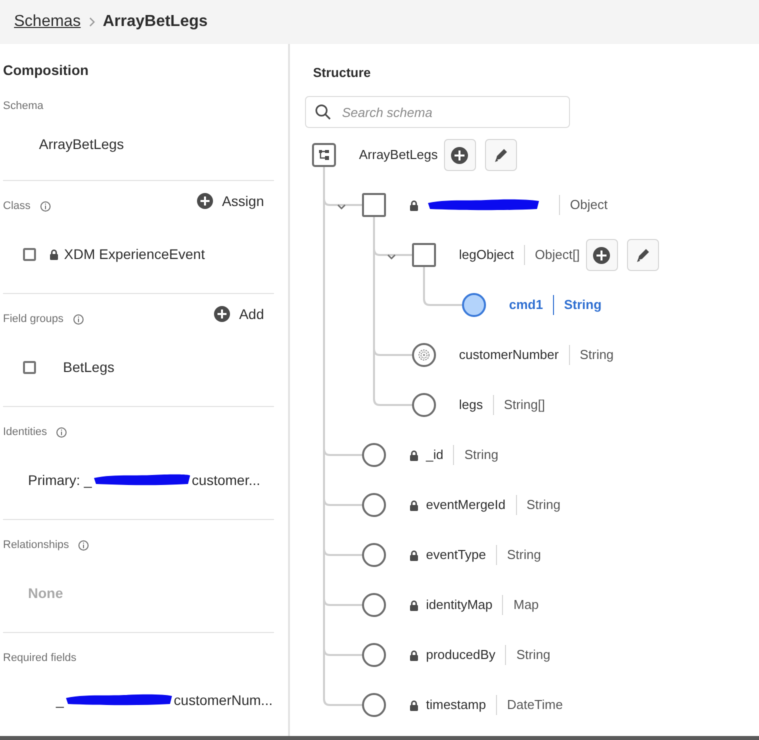  Describe the element at coordinates (91, 22) in the screenshot. I see `chevron-icon` at that location.